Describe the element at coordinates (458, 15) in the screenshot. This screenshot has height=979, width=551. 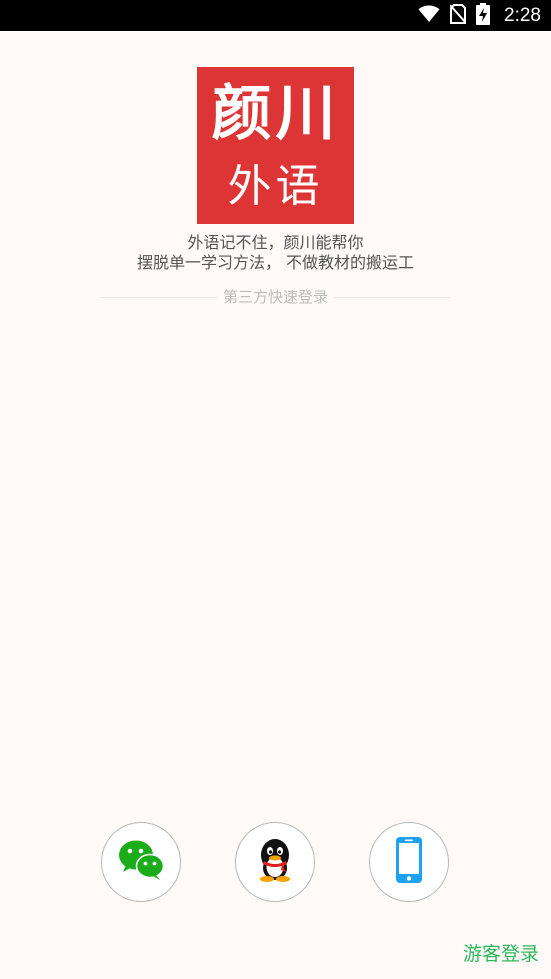
I see `no-sim-icon` at that location.